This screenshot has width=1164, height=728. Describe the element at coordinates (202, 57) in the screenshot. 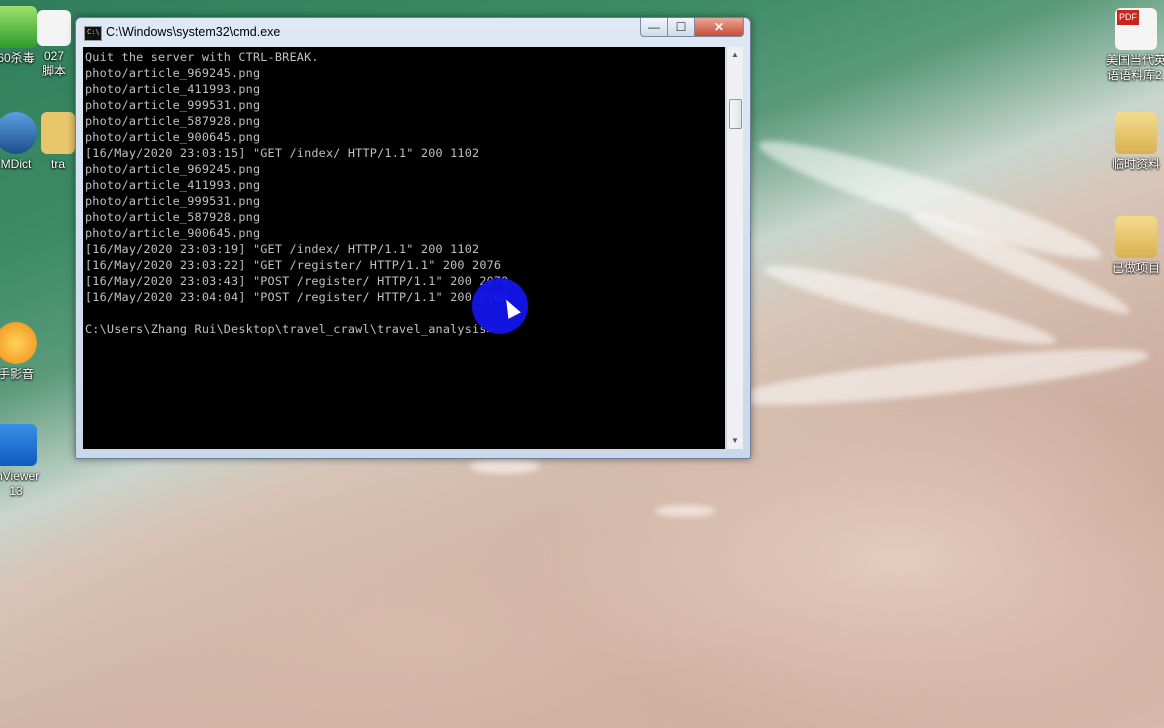

I see `console-line: Quit the server with CTRL-BREAK.` at that location.